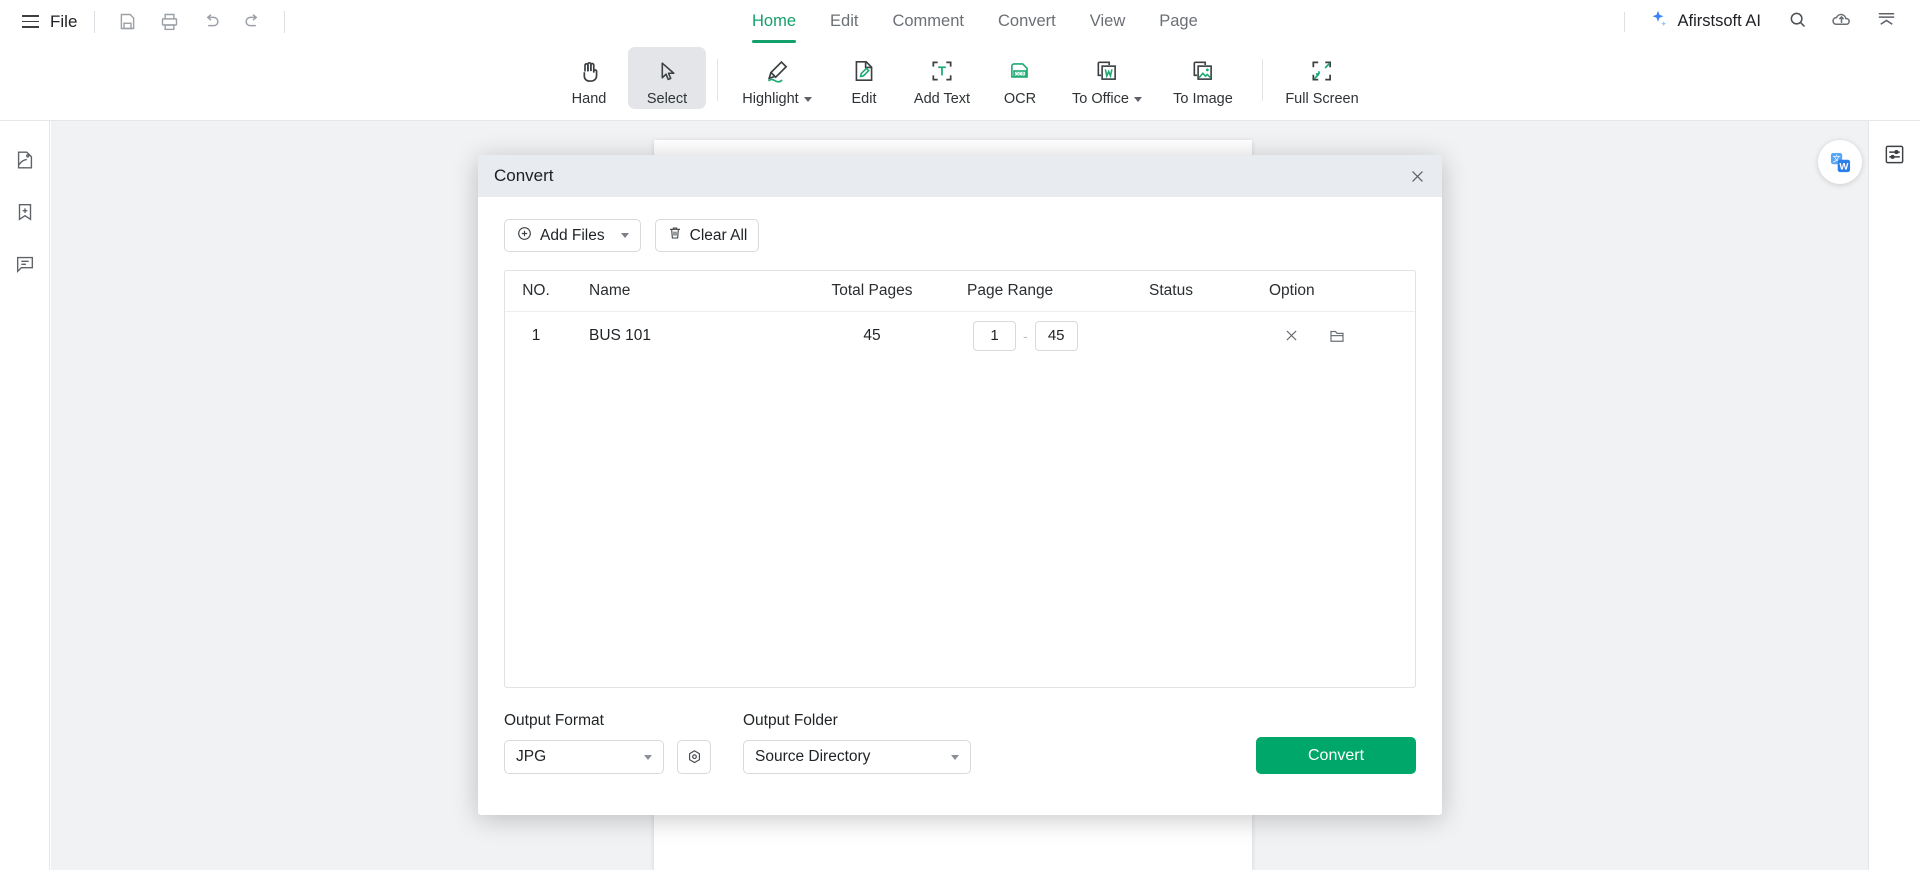 The width and height of the screenshot is (1920, 870). I want to click on to-office-word-icon, so click(1107, 71).